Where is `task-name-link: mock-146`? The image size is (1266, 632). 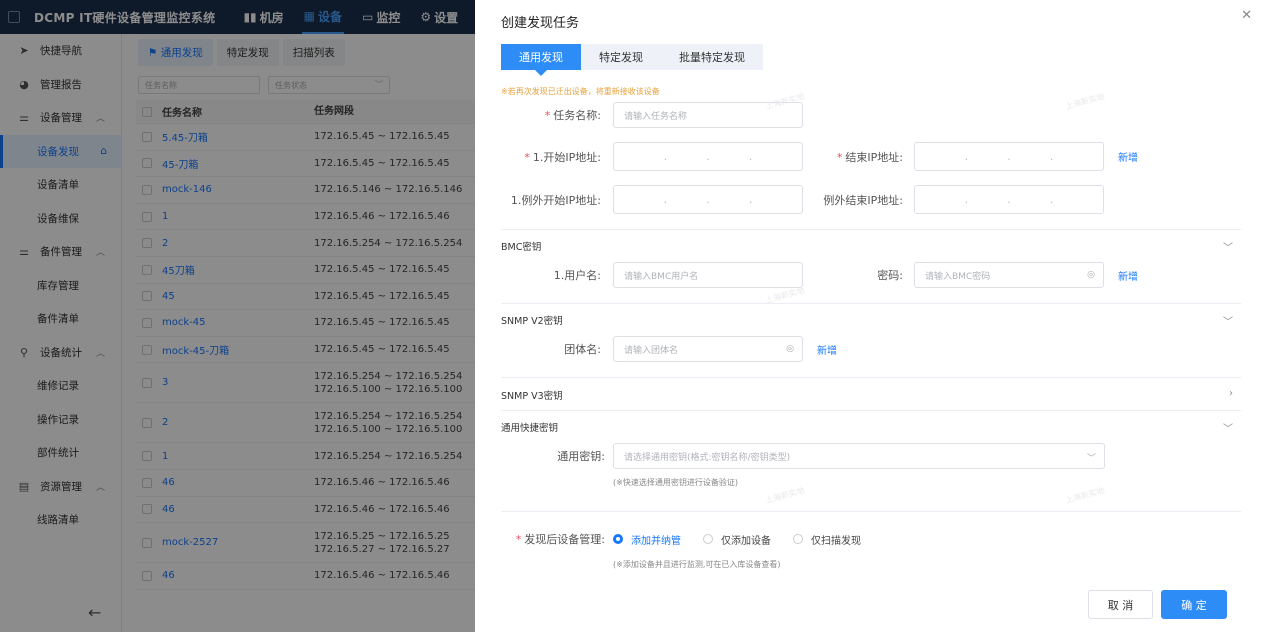 task-name-link: mock-146 is located at coordinates (238, 189).